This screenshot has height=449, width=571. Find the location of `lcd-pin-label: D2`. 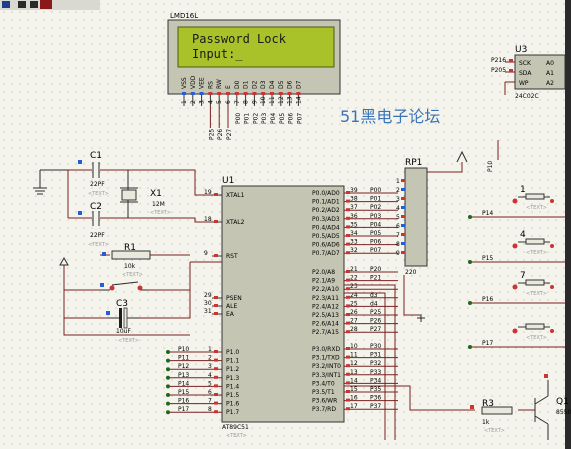

lcd-pin-label: D2 is located at coordinates (254, 84).